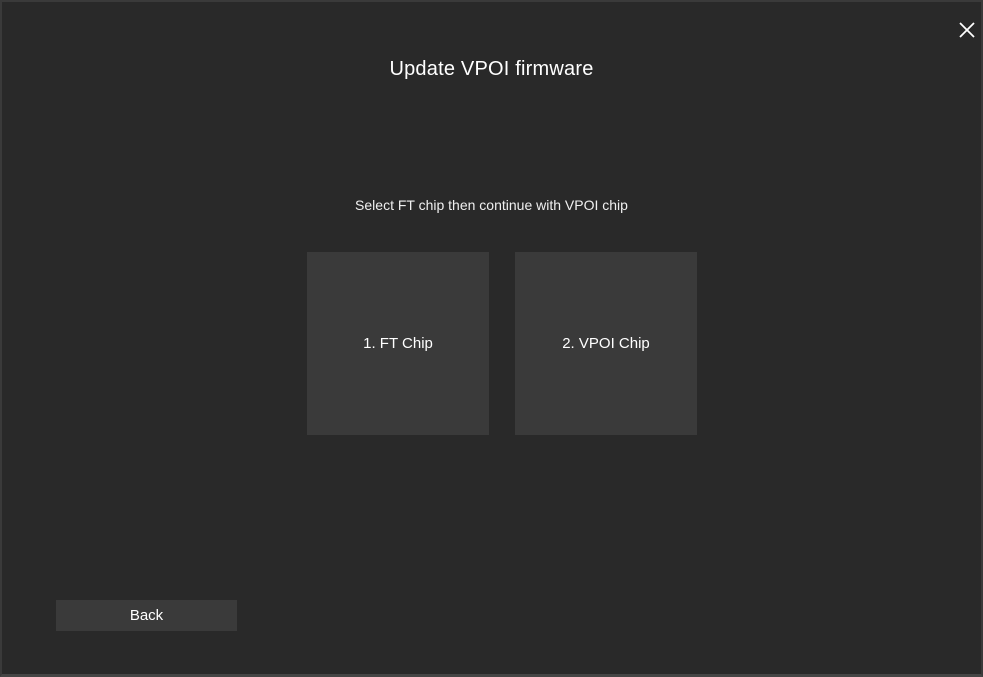  I want to click on back-button-label: Back, so click(146, 615).